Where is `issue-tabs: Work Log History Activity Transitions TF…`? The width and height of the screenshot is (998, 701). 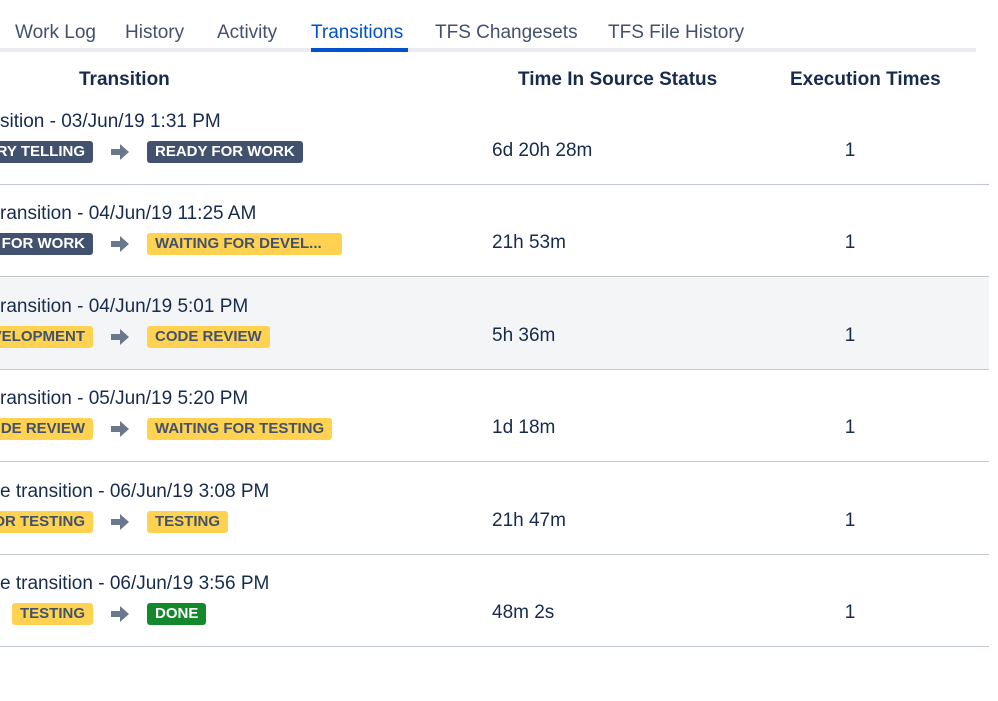 issue-tabs: Work Log History Activity Transitions TF… is located at coordinates (488, 27).